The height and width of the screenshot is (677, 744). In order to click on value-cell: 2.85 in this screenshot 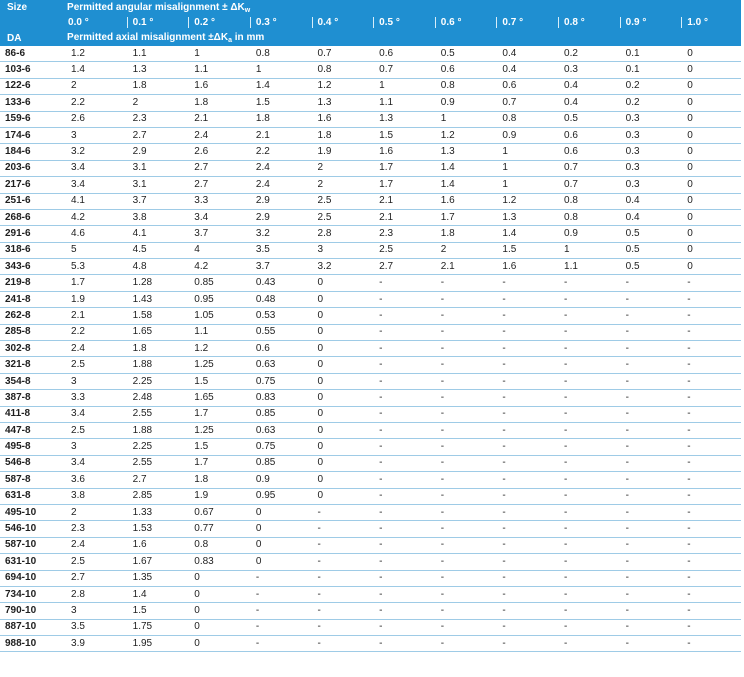, I will do `click(155, 496)`.